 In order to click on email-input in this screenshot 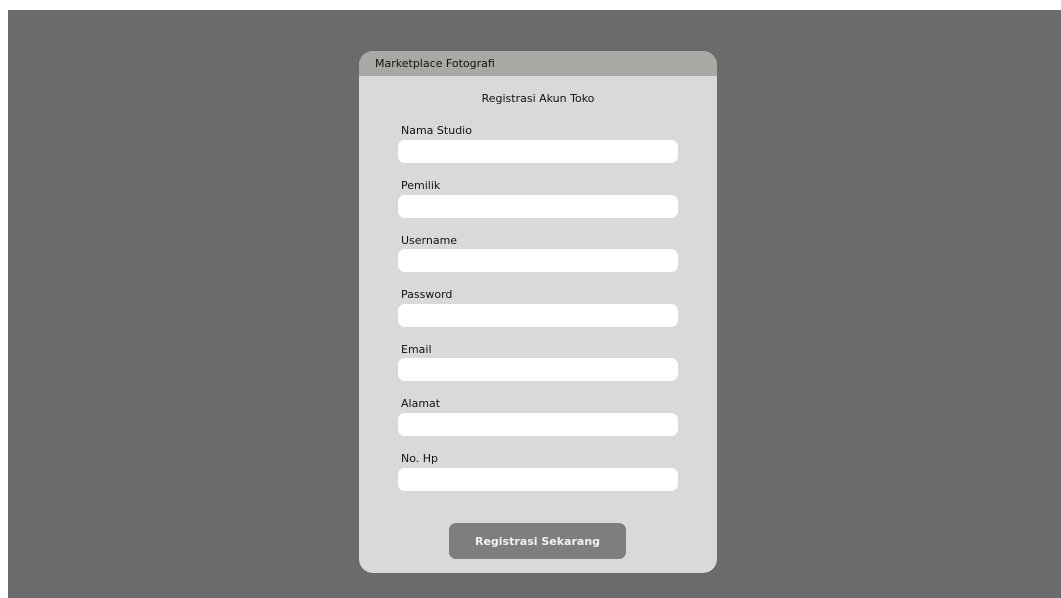, I will do `click(538, 369)`.